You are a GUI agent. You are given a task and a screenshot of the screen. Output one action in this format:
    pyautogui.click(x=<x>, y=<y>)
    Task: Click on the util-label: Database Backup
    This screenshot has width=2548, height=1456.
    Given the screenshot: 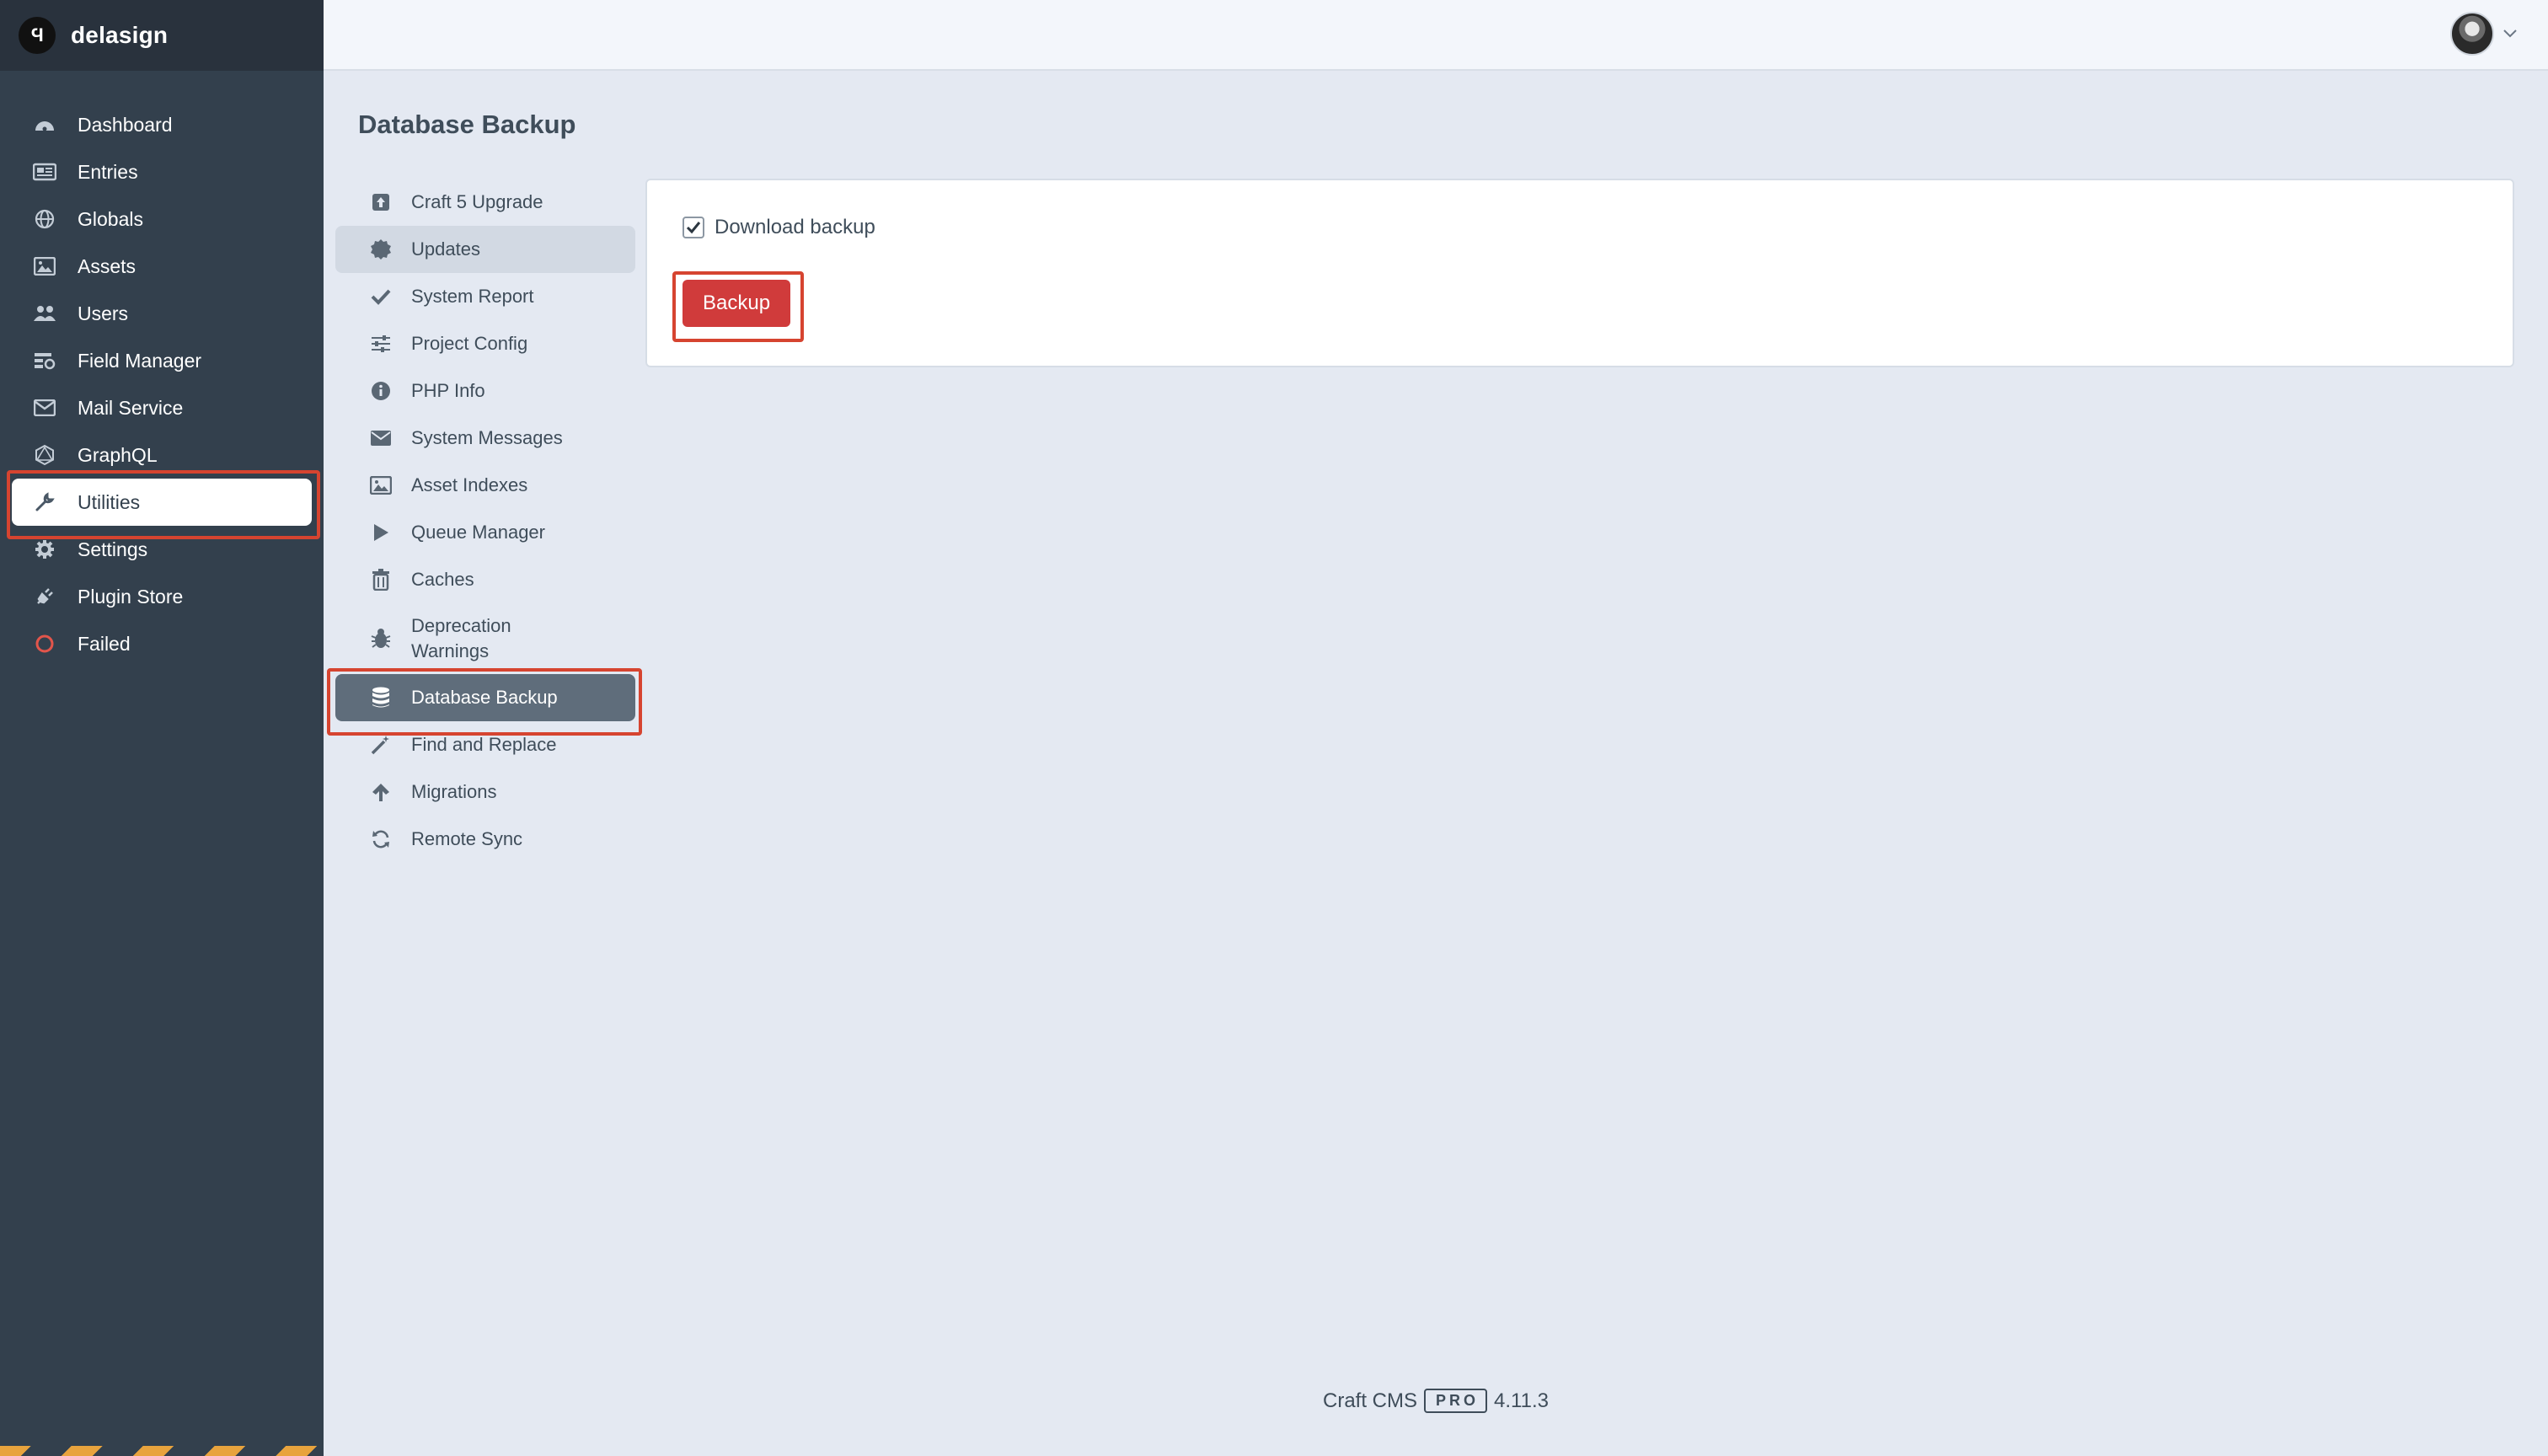 What is the action you would take?
    pyautogui.click(x=484, y=697)
    